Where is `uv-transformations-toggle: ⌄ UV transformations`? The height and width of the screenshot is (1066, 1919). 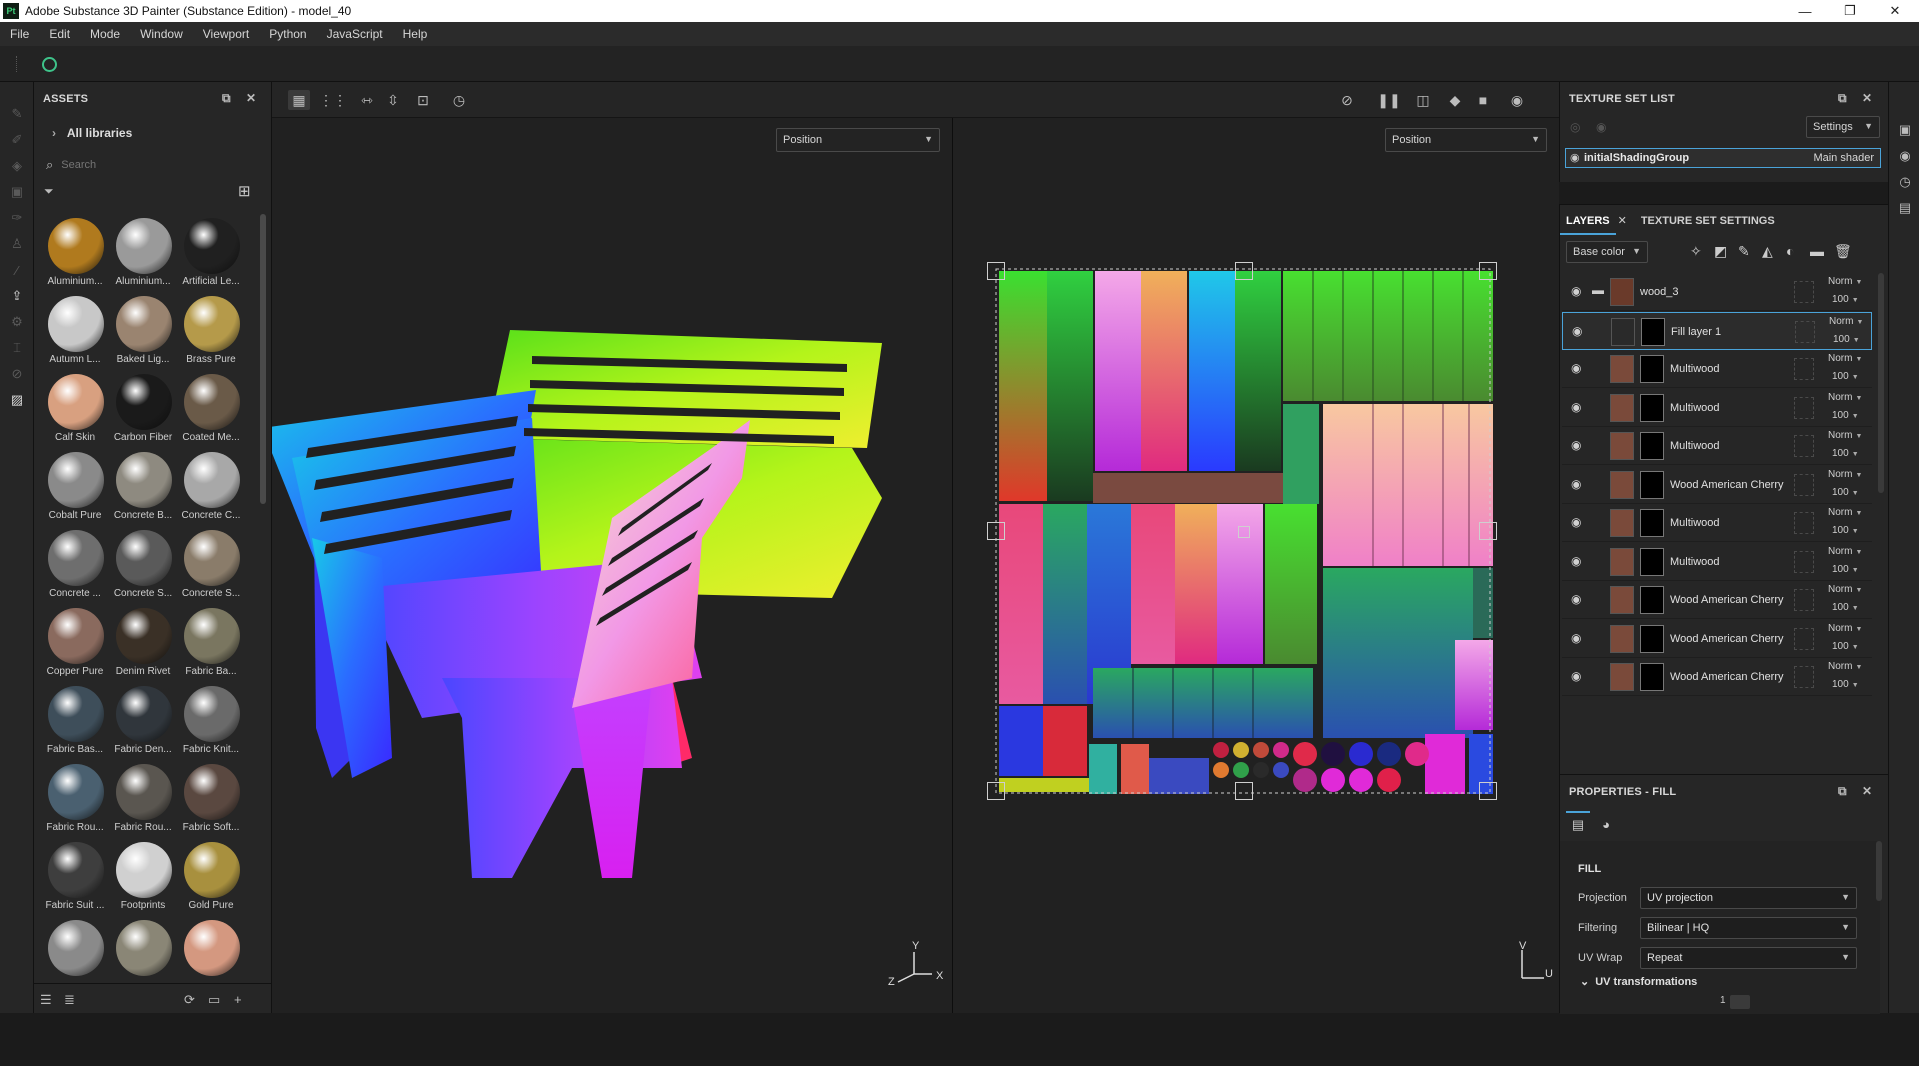
uv-transformations-toggle: ⌄ UV transformations is located at coordinates (1638, 981).